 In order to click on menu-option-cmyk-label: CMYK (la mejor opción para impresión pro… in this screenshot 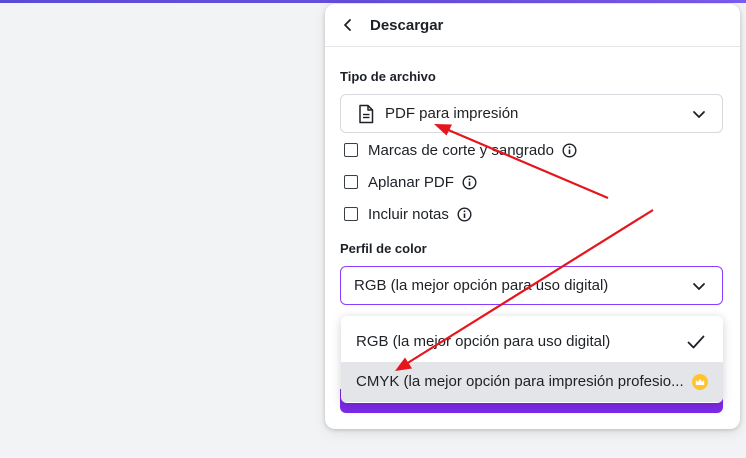, I will do `click(520, 381)`.